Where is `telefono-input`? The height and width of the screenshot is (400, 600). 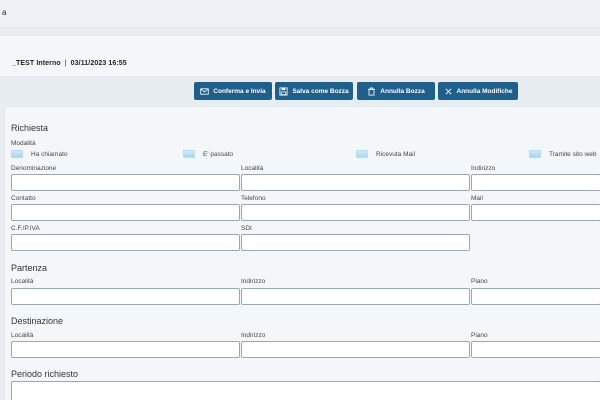 telefono-input is located at coordinates (355, 212).